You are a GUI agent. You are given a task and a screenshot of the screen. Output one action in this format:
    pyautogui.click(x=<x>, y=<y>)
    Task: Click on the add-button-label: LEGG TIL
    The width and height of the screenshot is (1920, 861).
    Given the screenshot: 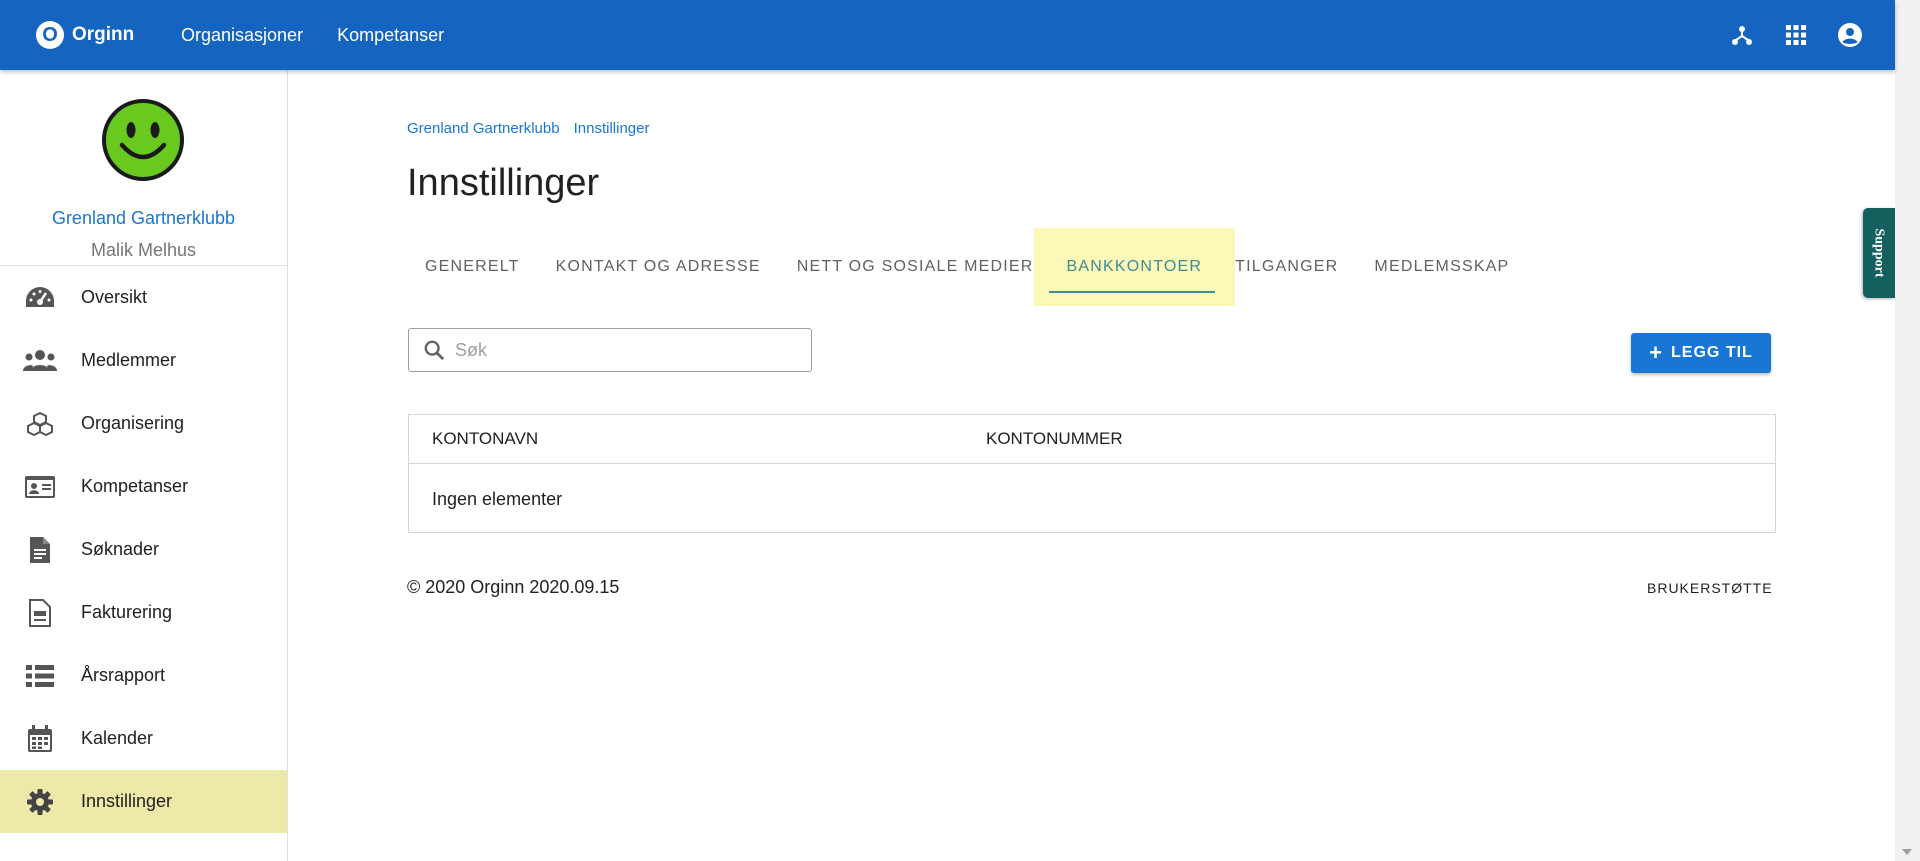 What is the action you would take?
    pyautogui.click(x=1712, y=352)
    